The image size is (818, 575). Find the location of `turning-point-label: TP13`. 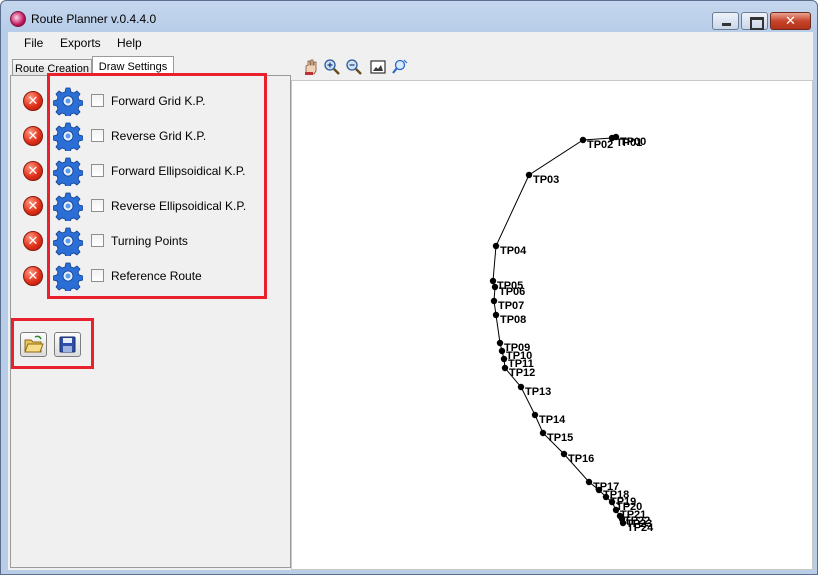

turning-point-label: TP13 is located at coordinates (538, 392).